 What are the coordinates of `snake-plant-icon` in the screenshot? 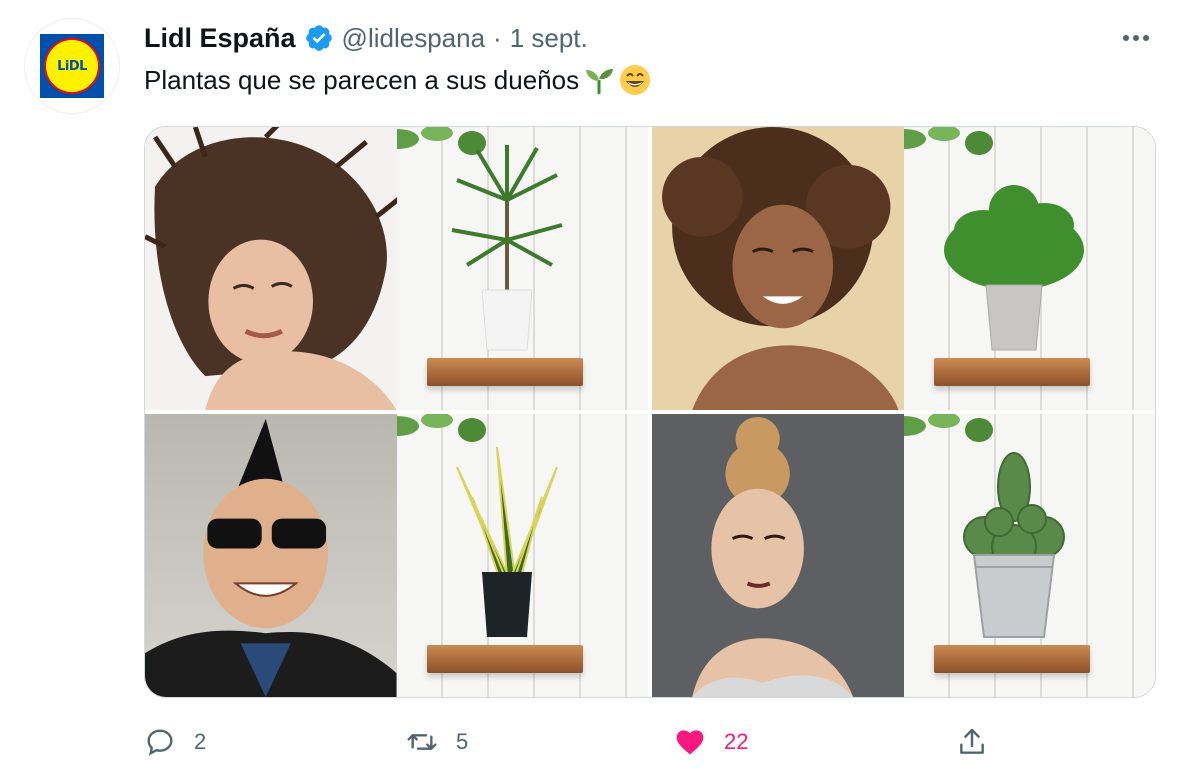 It's located at (506, 541).